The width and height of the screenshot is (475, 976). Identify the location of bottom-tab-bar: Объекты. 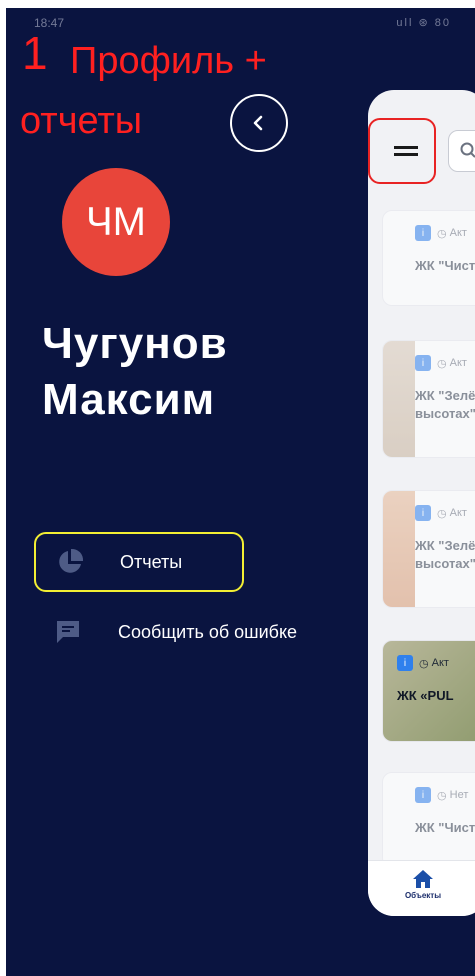
(421, 888).